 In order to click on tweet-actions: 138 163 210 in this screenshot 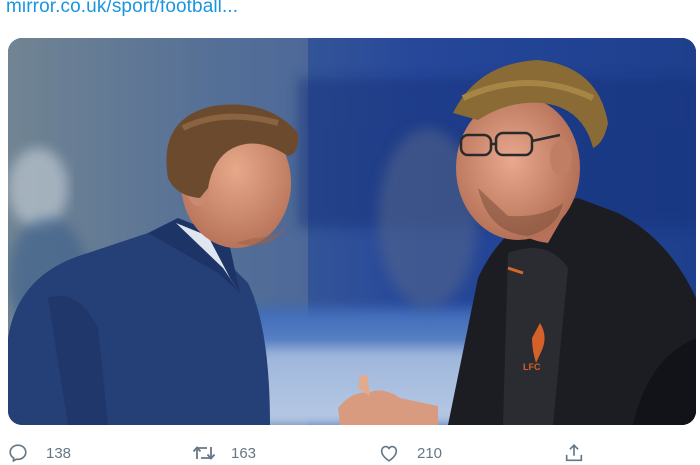, I will do `click(350, 452)`.